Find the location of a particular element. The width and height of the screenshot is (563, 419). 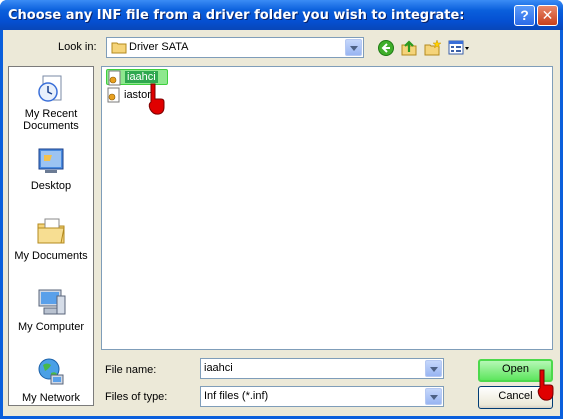

place-label: My Computer is located at coordinates (51, 327).